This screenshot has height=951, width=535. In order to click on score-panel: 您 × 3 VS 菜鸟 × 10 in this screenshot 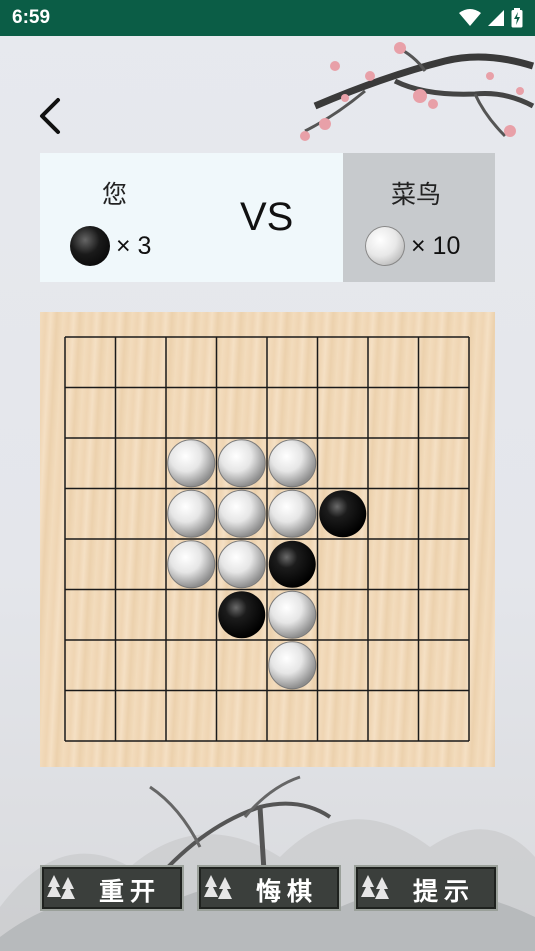, I will do `click(267, 217)`.